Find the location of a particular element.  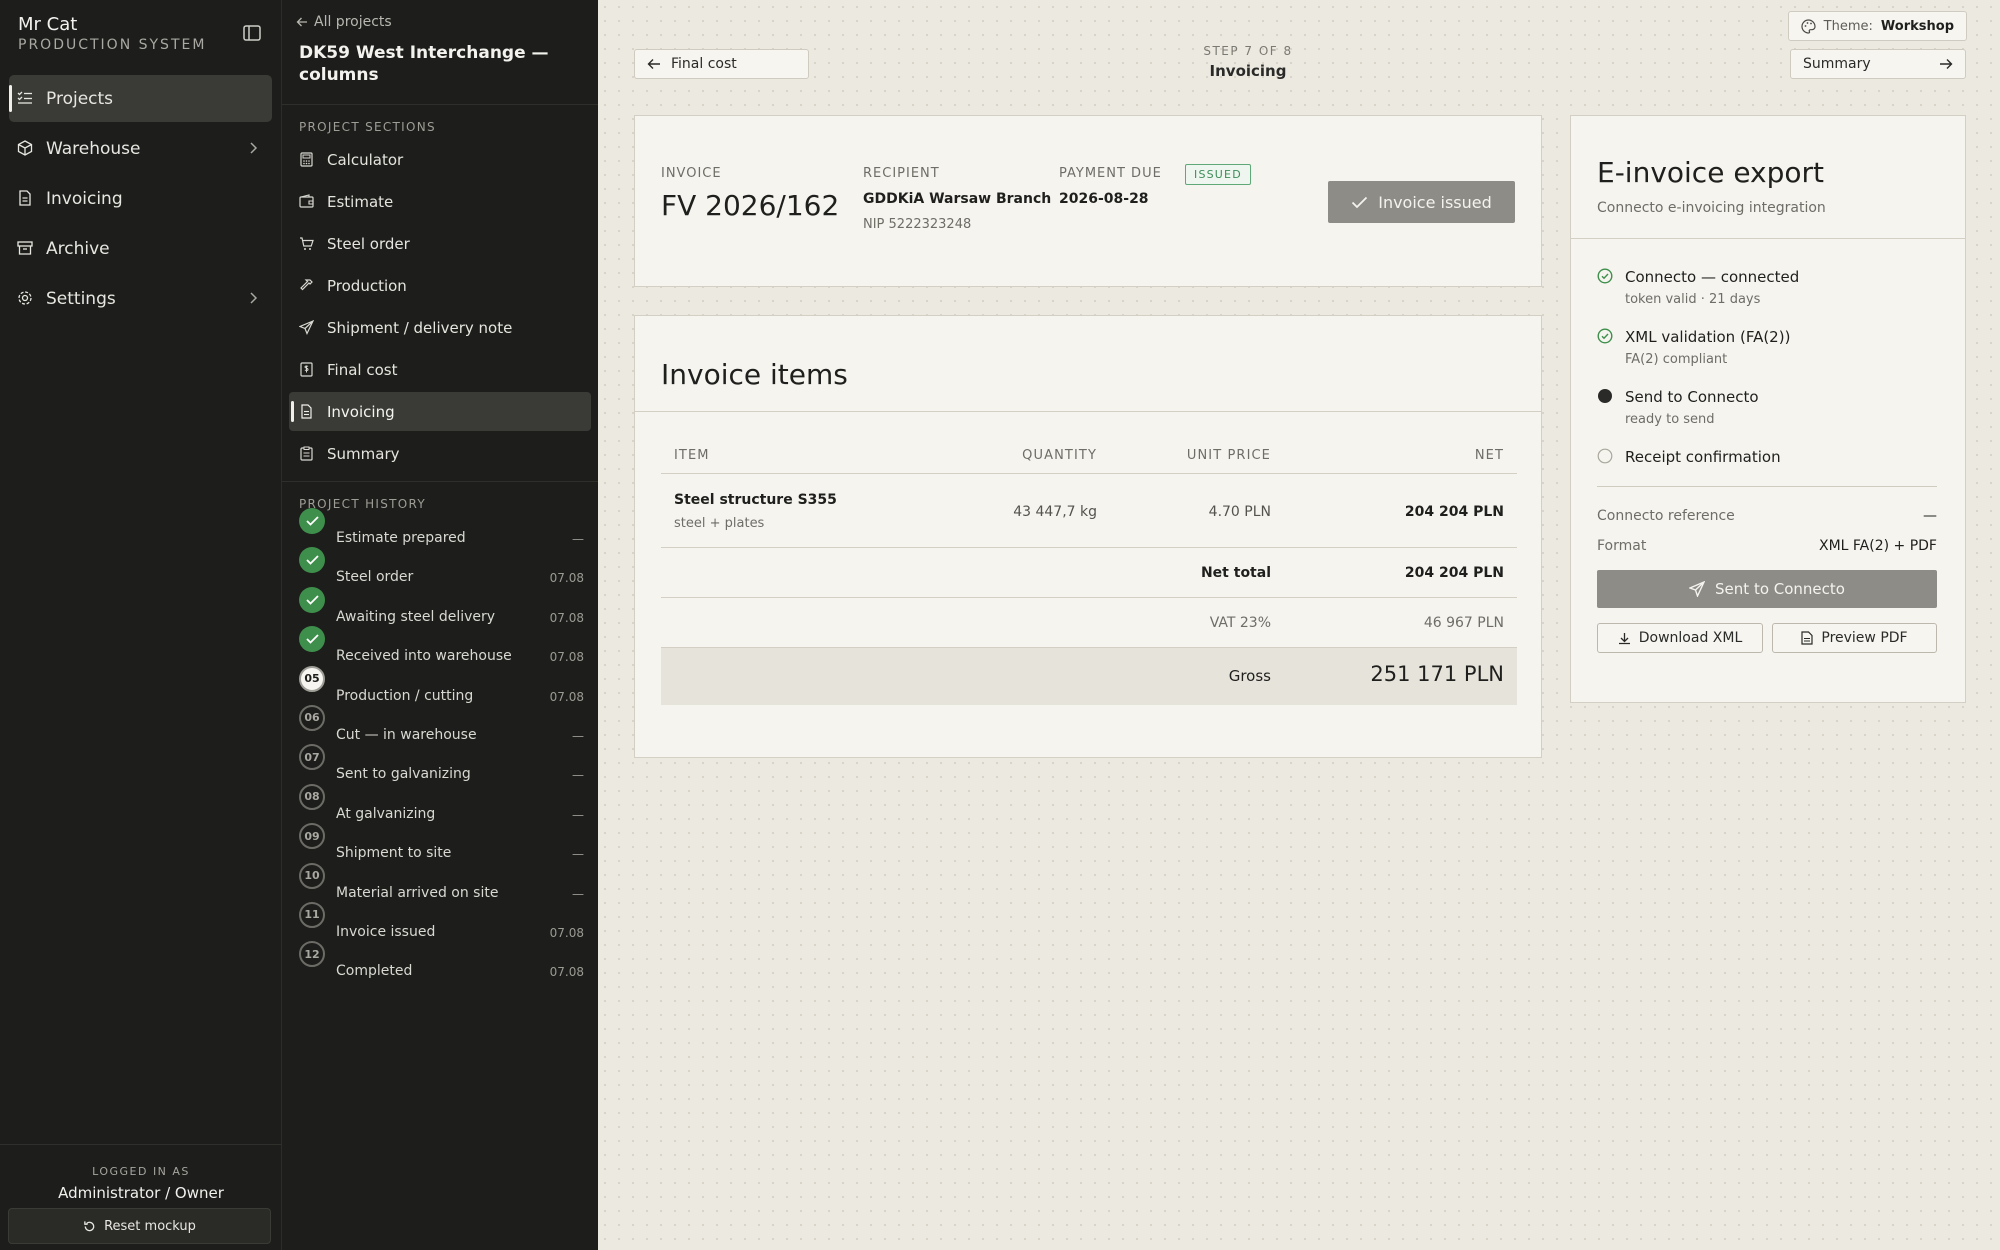

brand-subtitle: PRODUCTION SYSTEM is located at coordinates (112, 45).